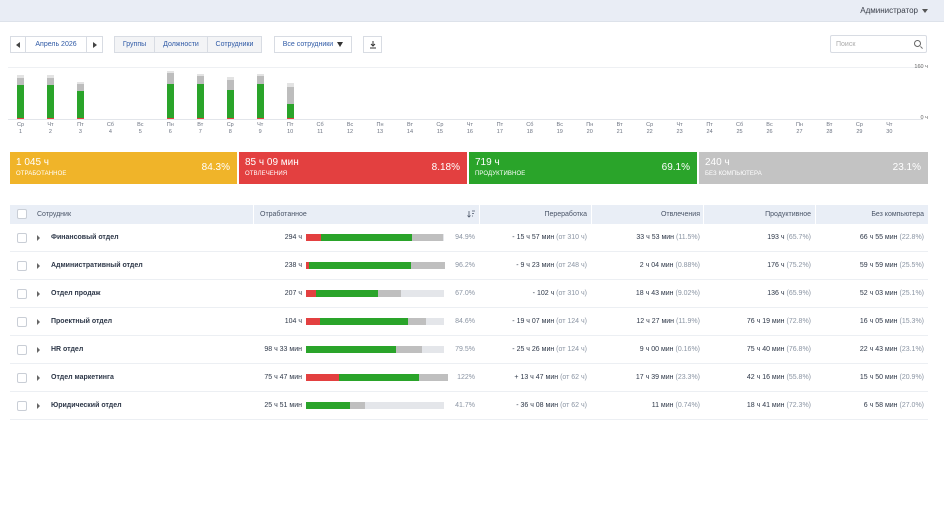  Describe the element at coordinates (86, 405) in the screenshot. I see `department-name: Юридический отдел` at that location.